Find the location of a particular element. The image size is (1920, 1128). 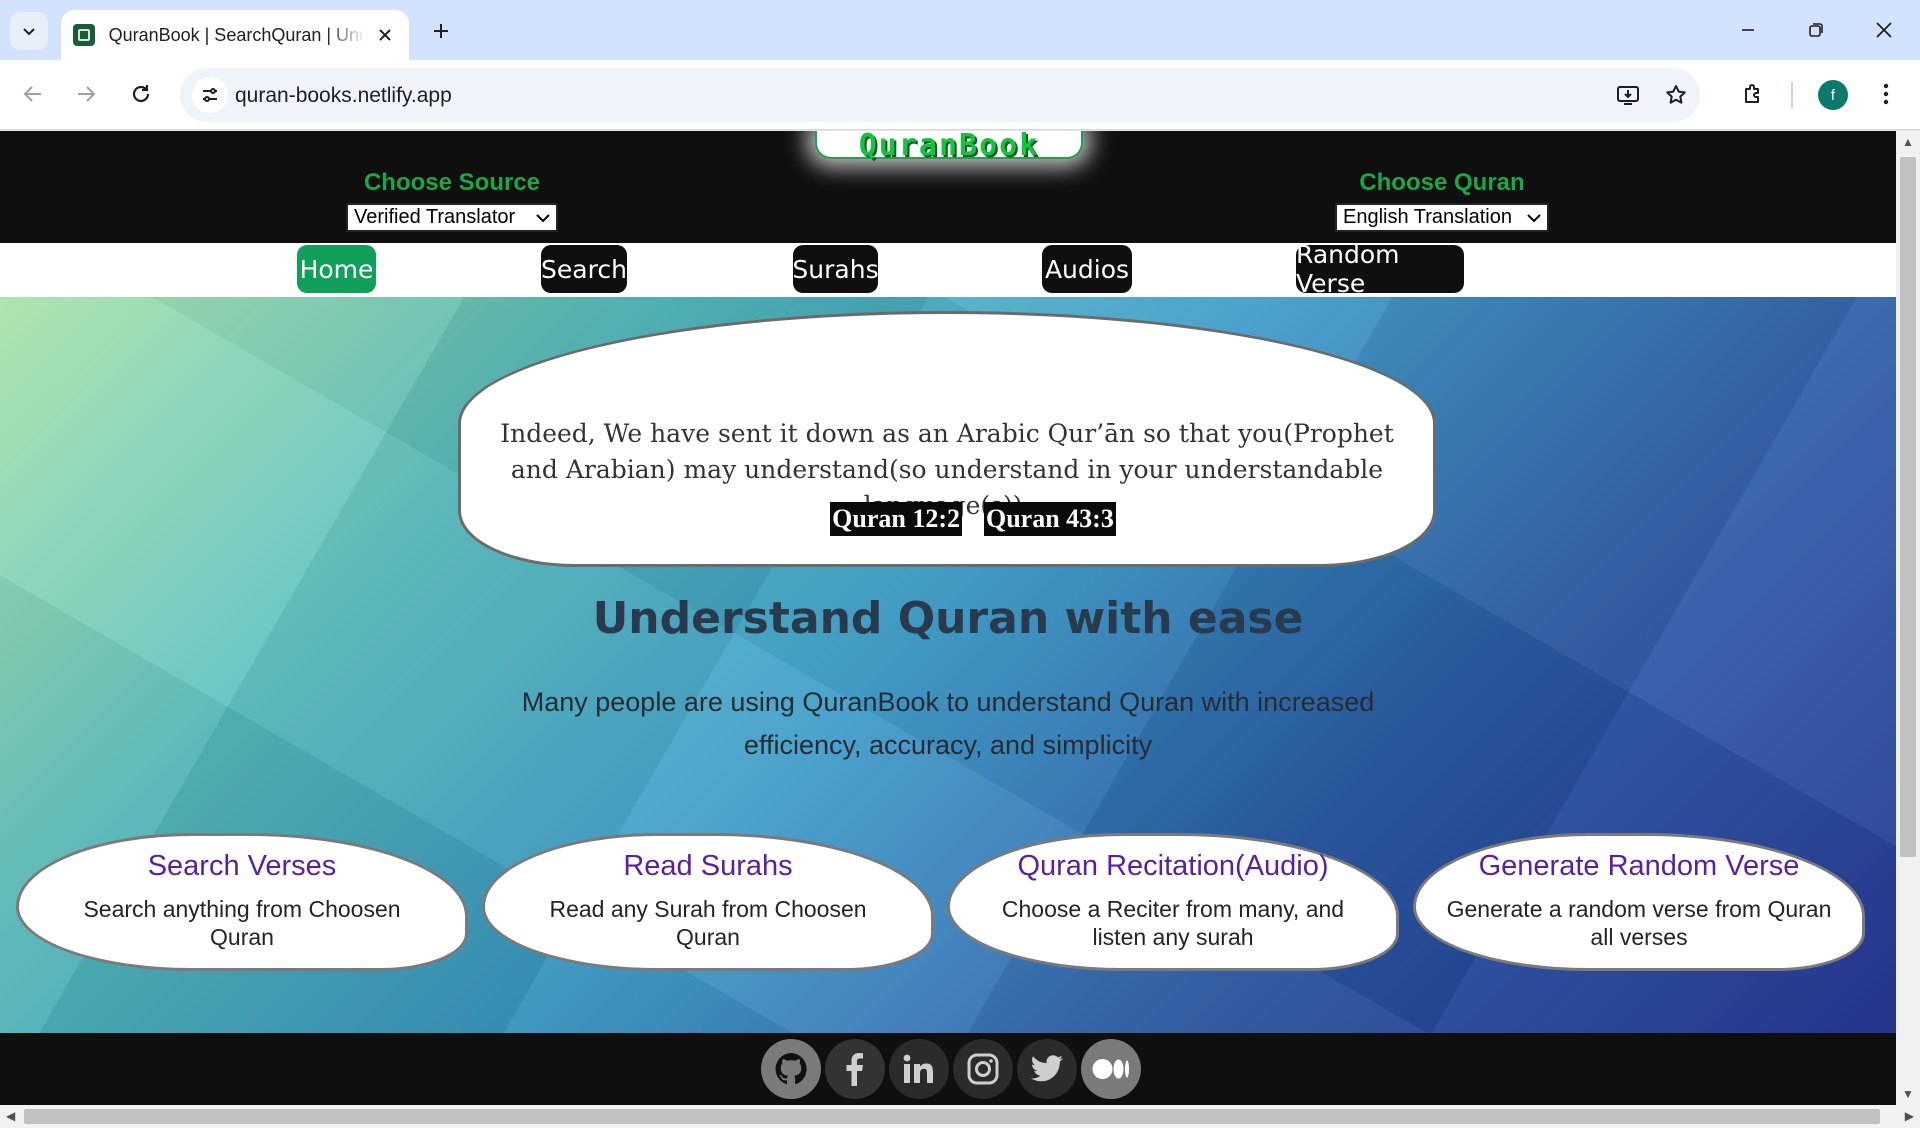

medium-icon is located at coordinates (1110, 1069).